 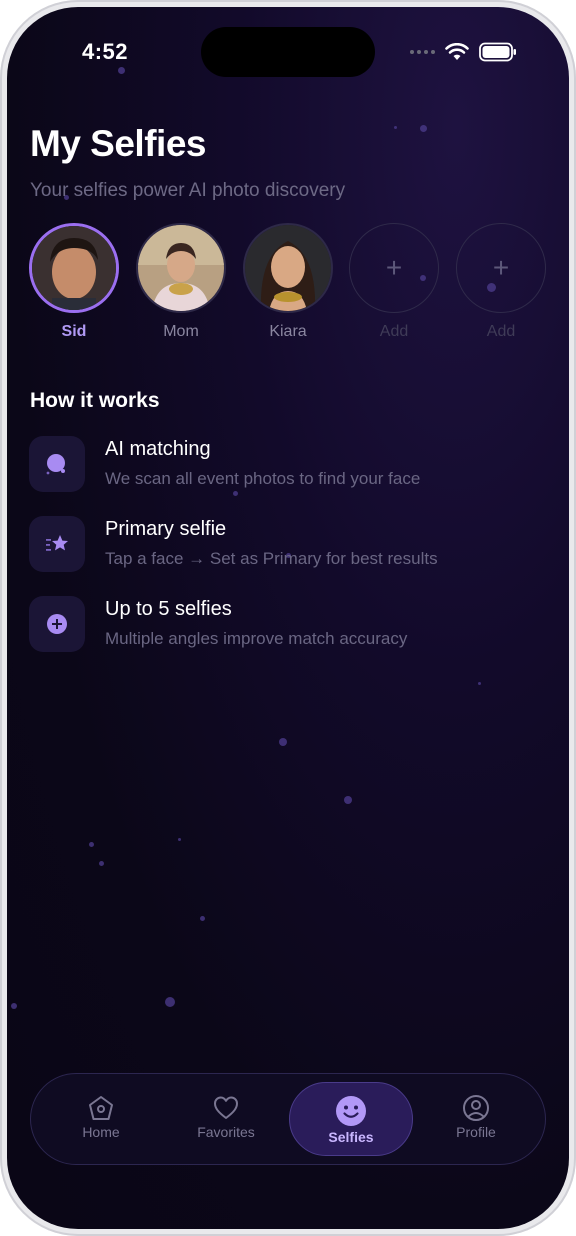 I want to click on how-item-title: Up to 5 selfies, so click(x=168, y=609).